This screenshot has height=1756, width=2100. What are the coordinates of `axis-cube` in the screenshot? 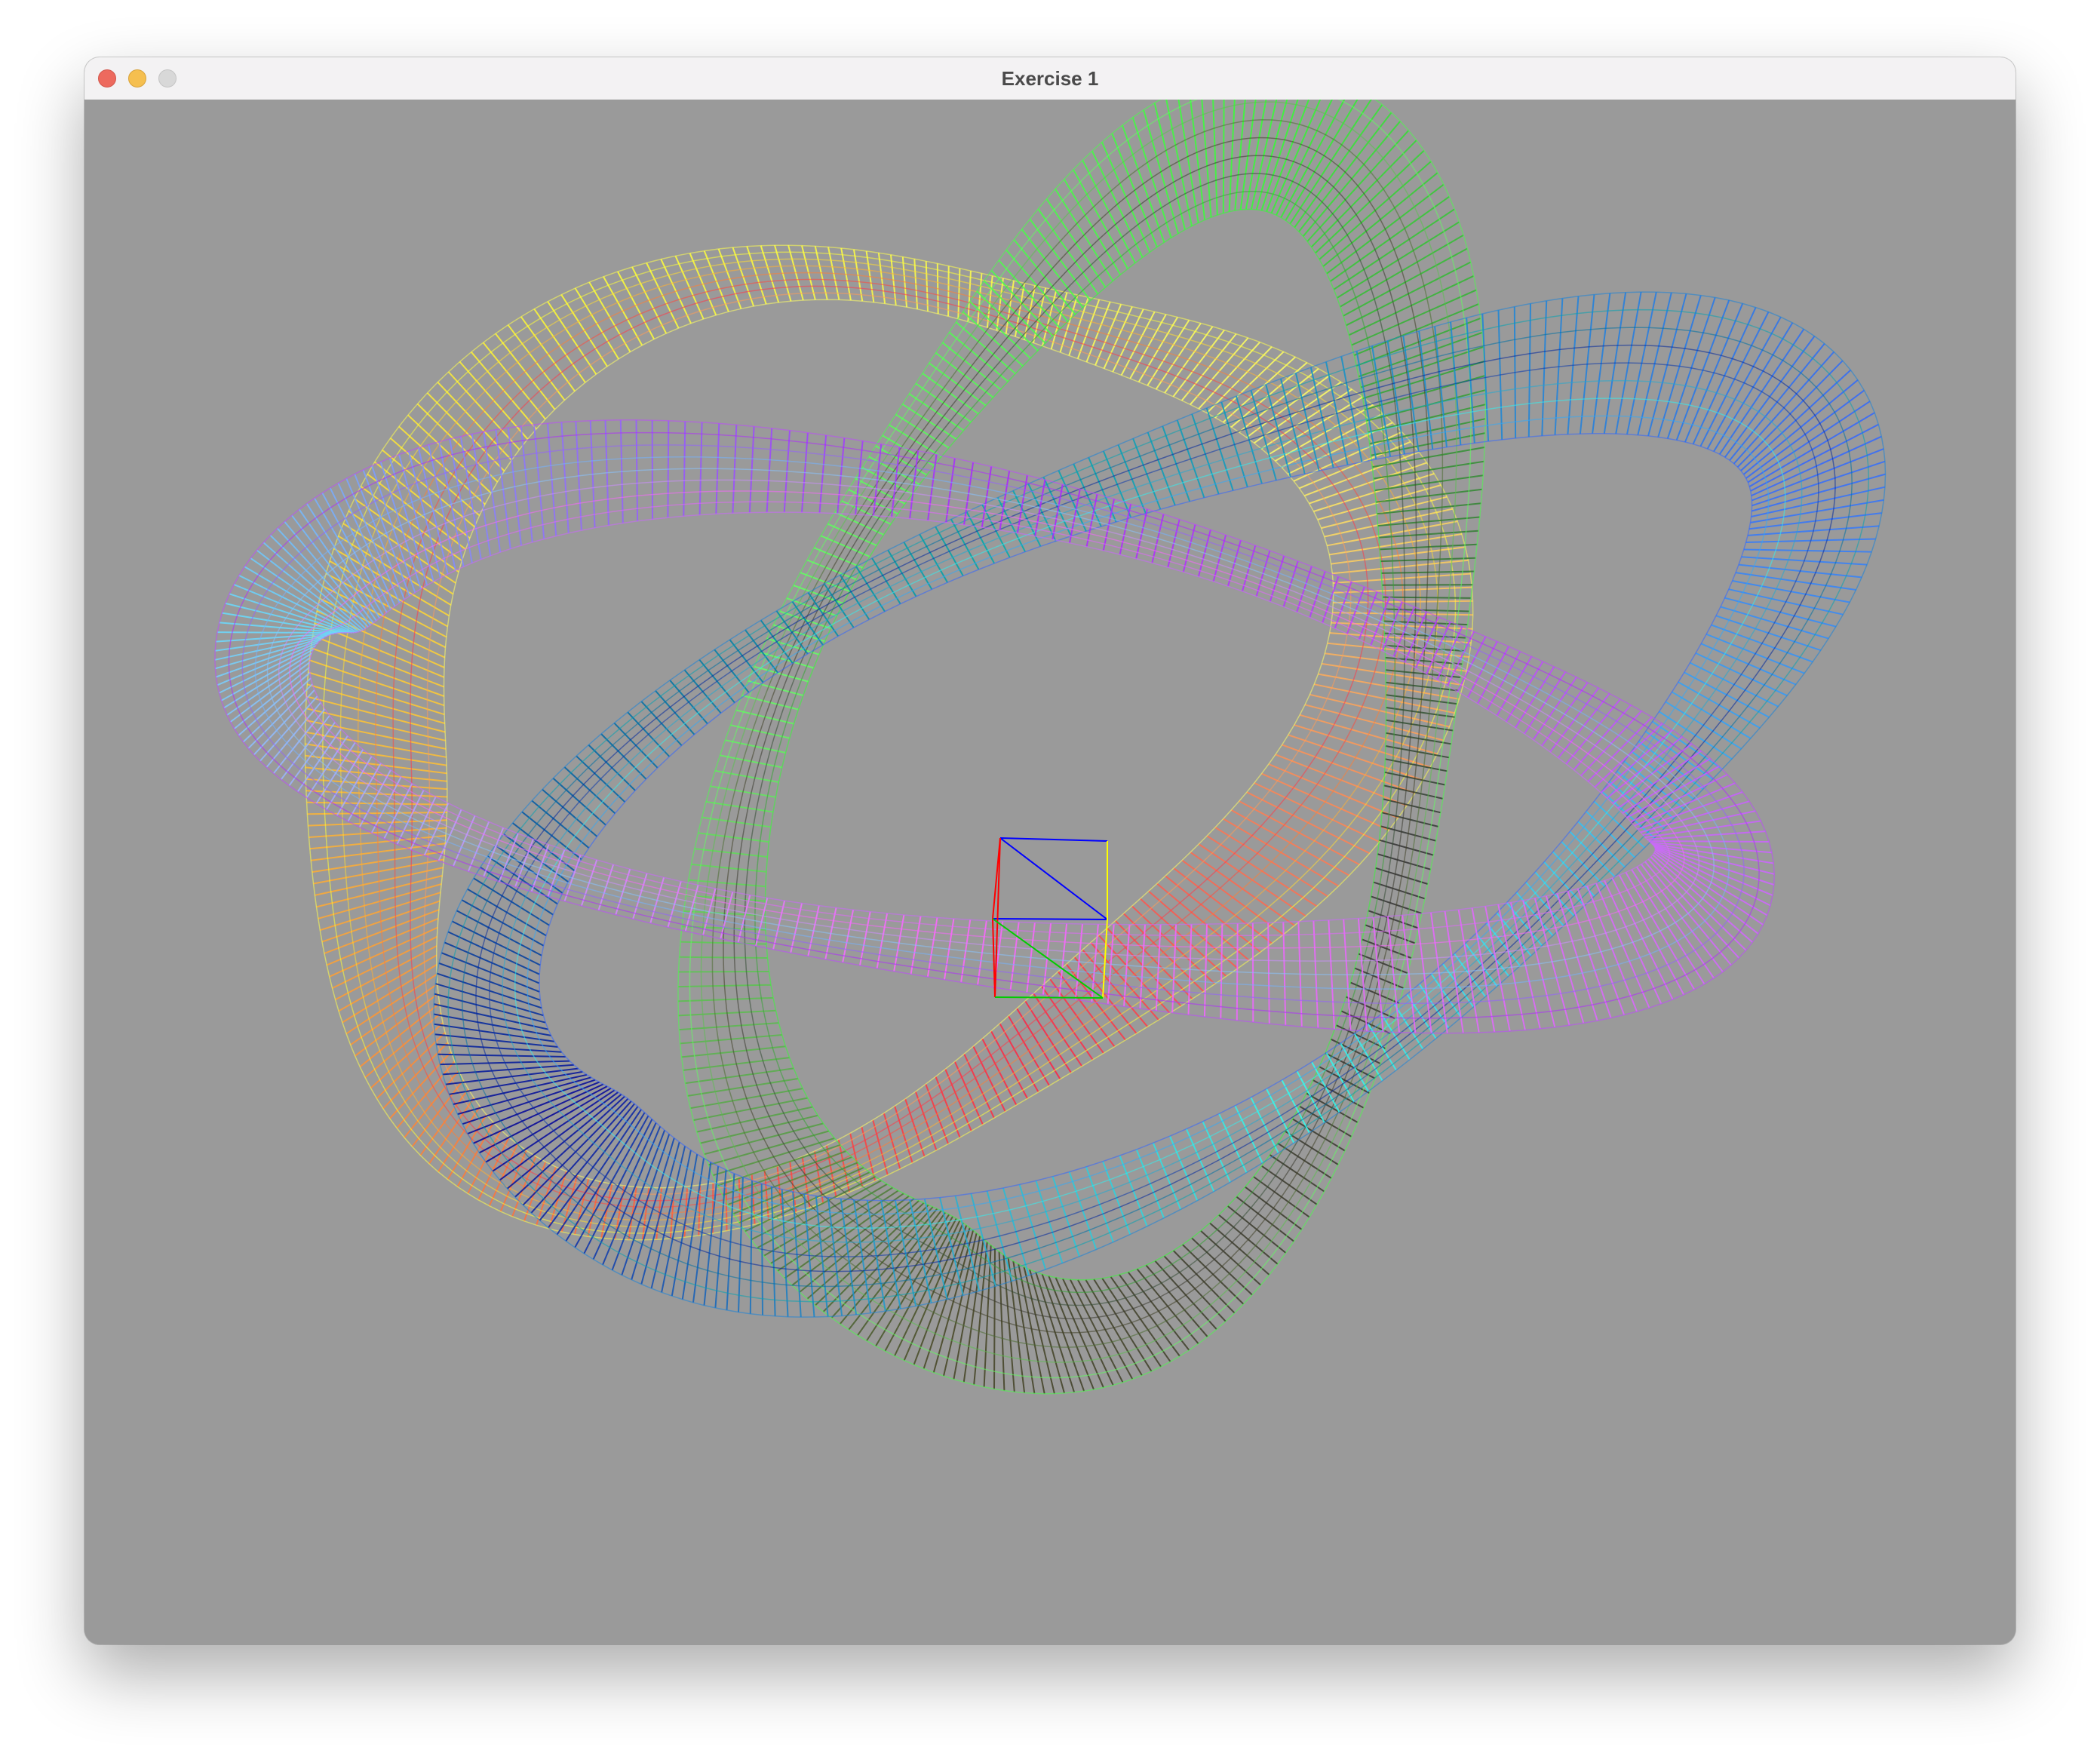 It's located at (1050, 918).